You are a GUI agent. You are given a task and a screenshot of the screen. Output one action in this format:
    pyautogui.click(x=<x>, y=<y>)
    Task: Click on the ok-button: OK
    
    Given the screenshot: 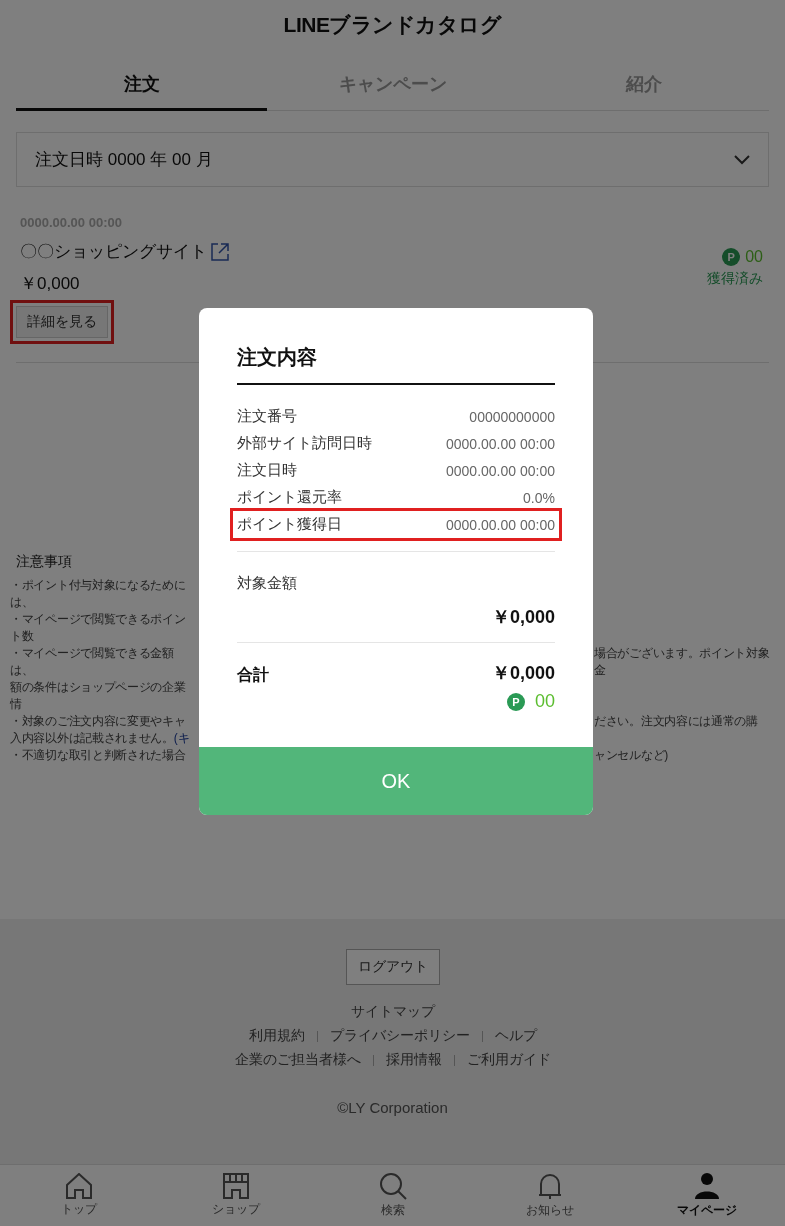 What is the action you would take?
    pyautogui.click(x=396, y=781)
    